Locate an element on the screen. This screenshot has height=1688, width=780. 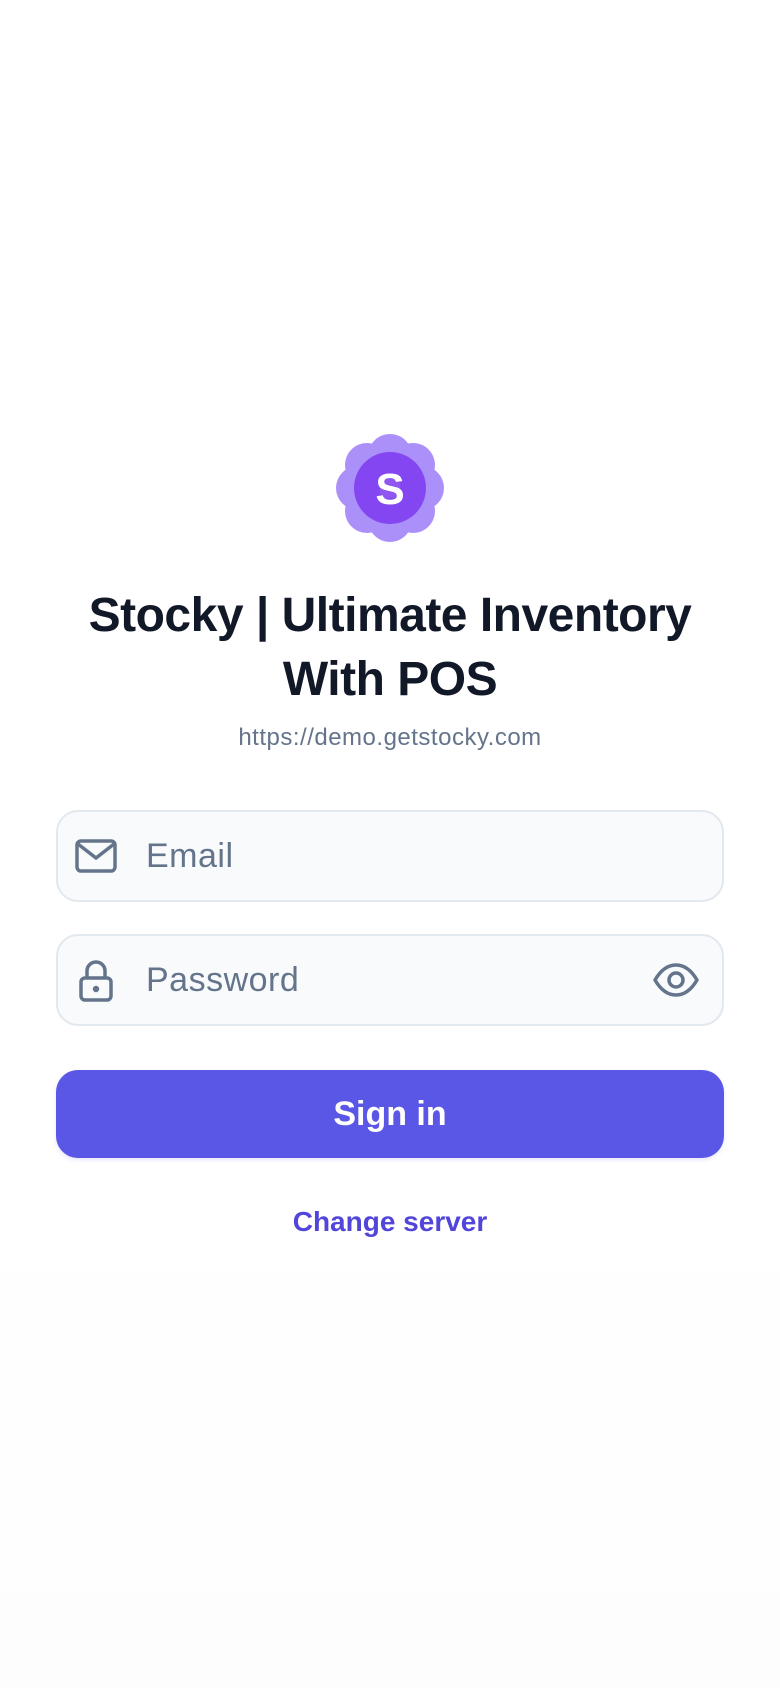
email-input is located at coordinates (396, 856).